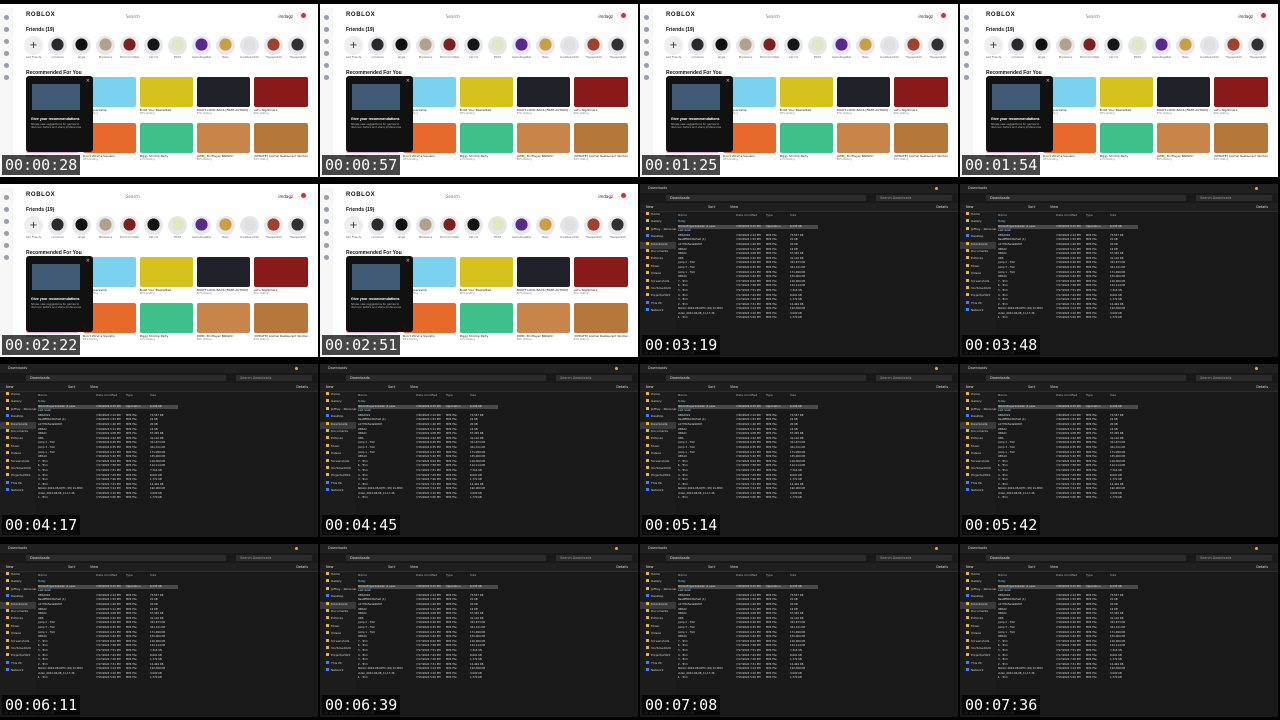 The height and width of the screenshot is (720, 1280). What do you see at coordinates (297, 229) in the screenshot?
I see `friend-avatar: TheApp2016` at bounding box center [297, 229].